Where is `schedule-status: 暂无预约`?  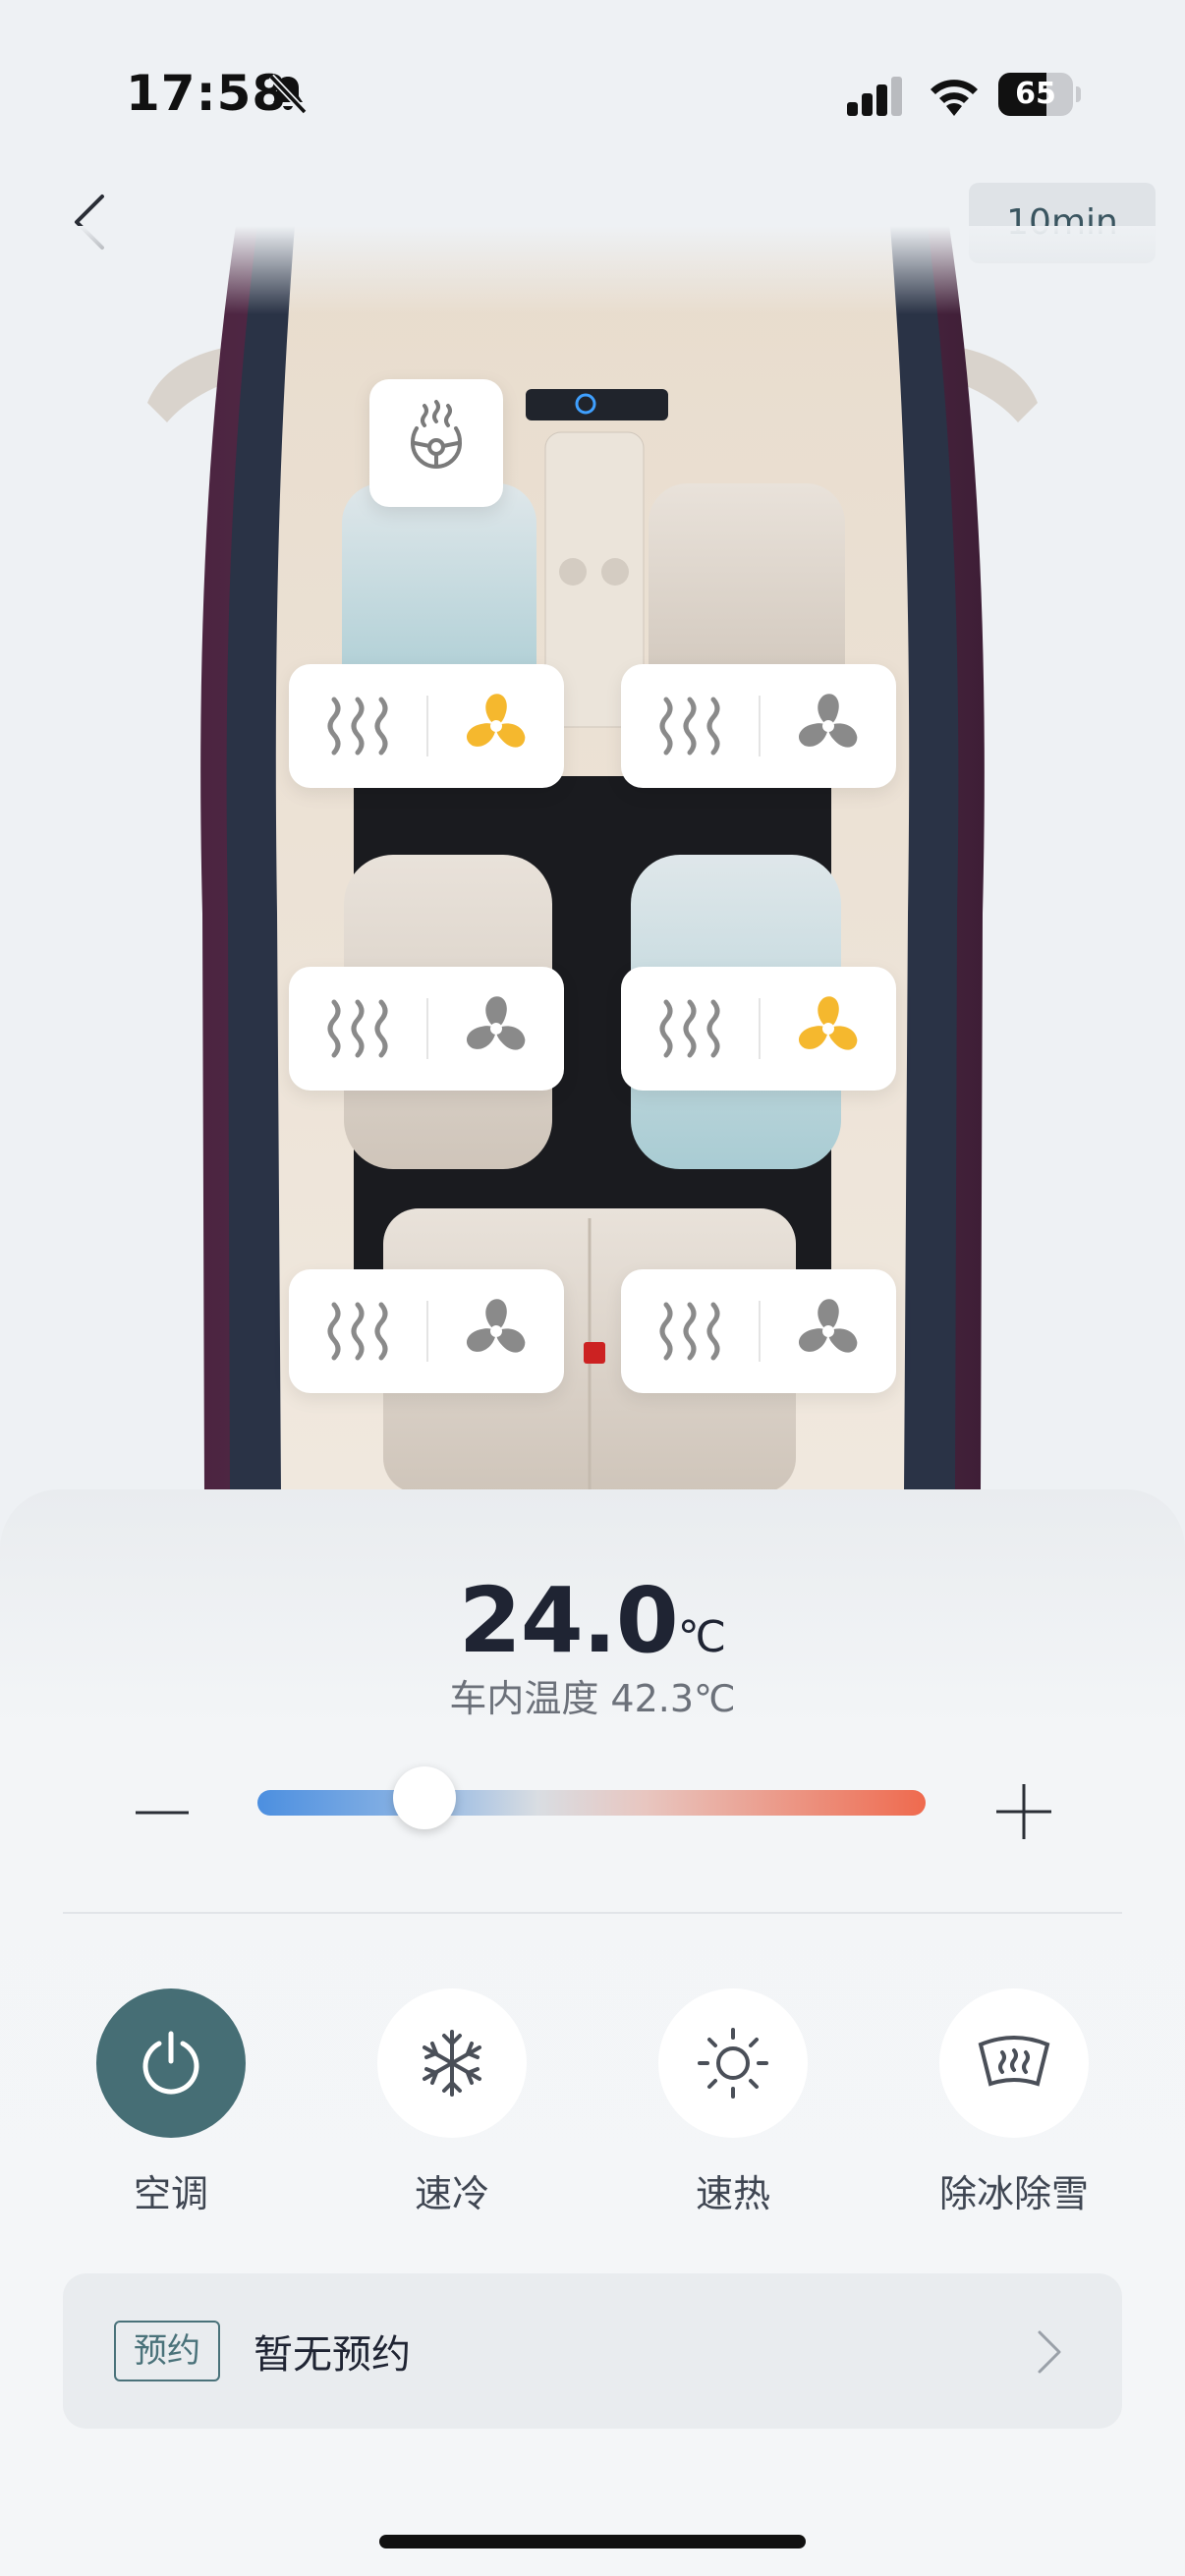
schedule-status: 暂无预约 is located at coordinates (333, 2355).